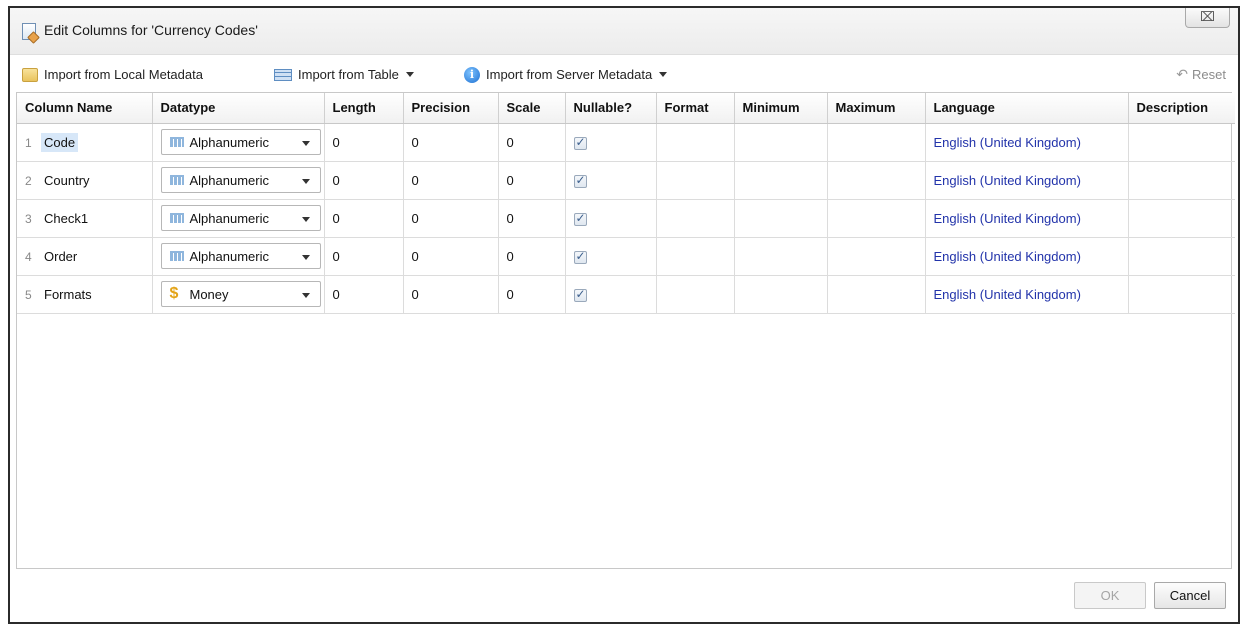  What do you see at coordinates (344, 75) in the screenshot?
I see `import-from-table-button: Import from Table` at bounding box center [344, 75].